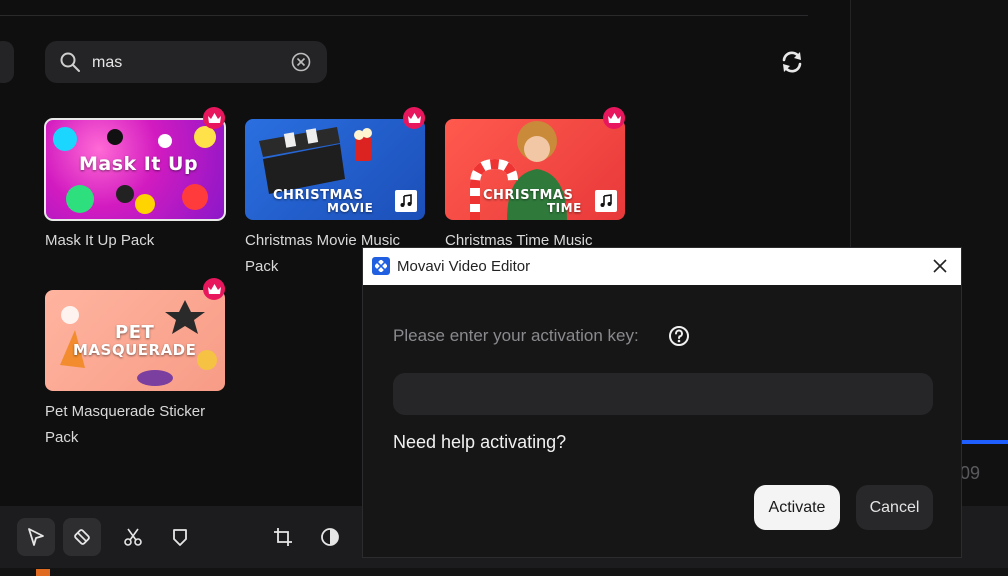  Describe the element at coordinates (7, 62) in the screenshot. I see `category-button` at that location.